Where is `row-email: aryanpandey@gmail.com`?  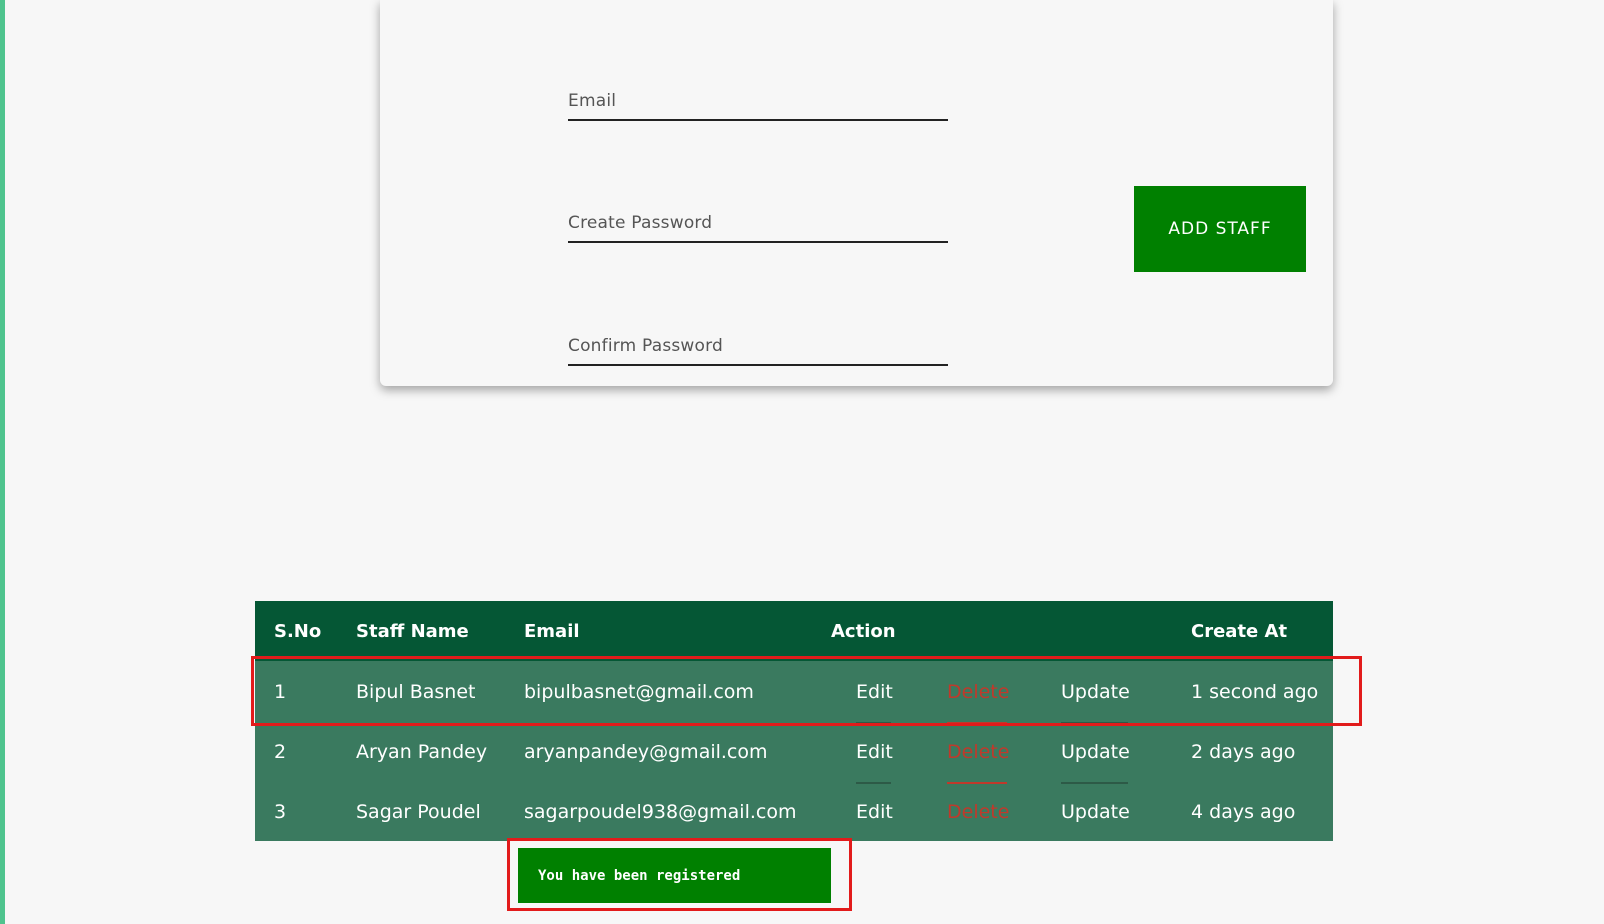
row-email: aryanpandey@gmail.com is located at coordinates (646, 752).